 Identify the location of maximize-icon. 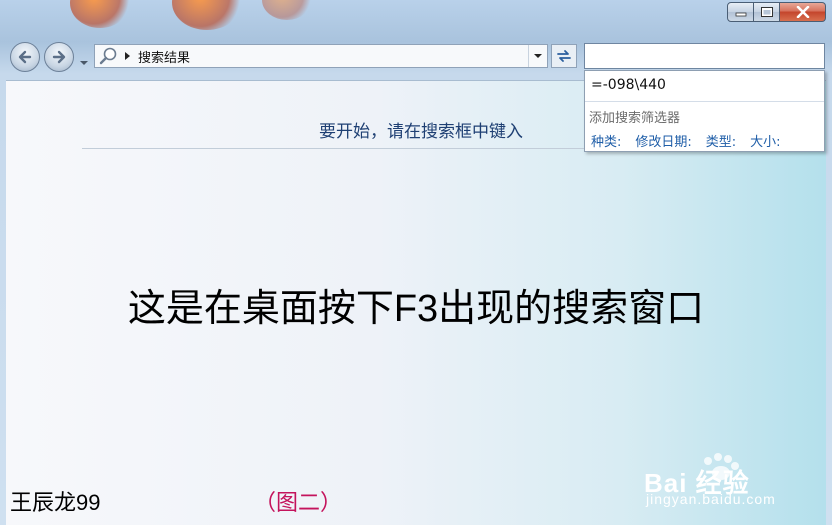
(766, 12).